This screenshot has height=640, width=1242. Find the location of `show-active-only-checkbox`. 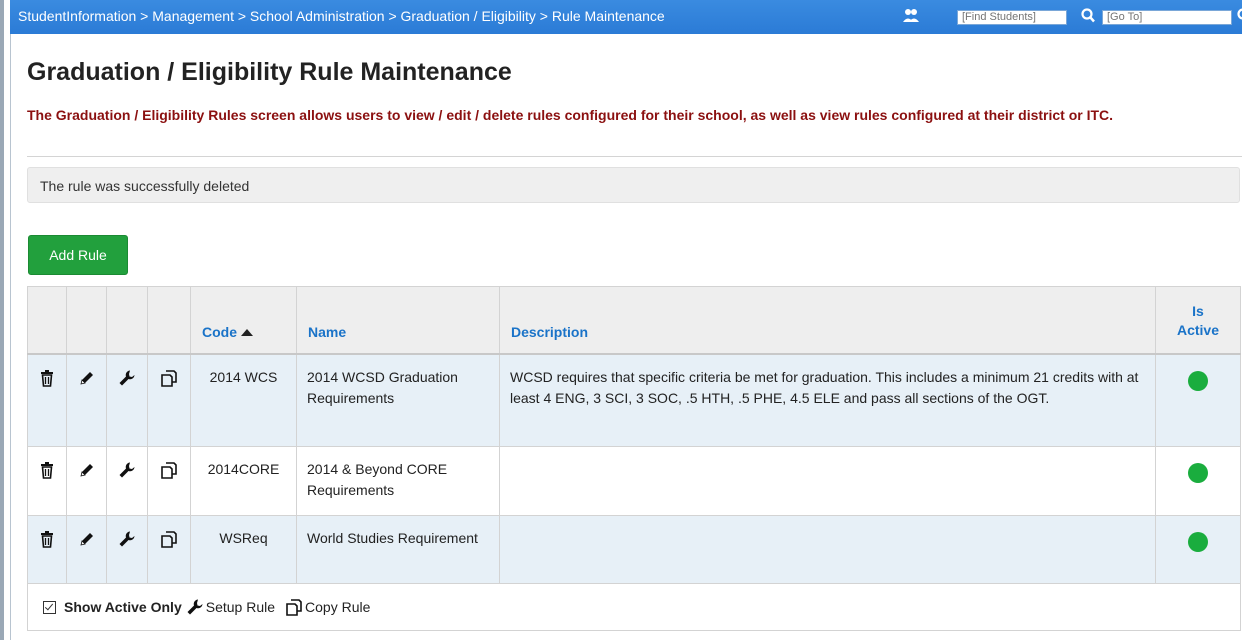

show-active-only-checkbox is located at coordinates (49, 607).